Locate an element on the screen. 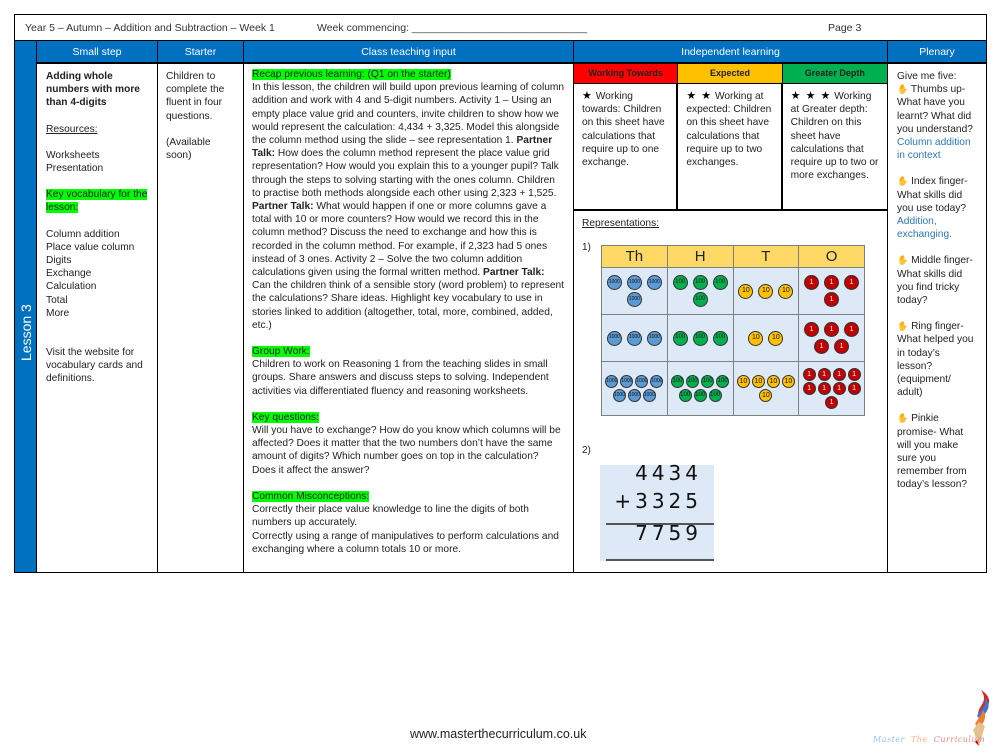 This screenshot has height=755, width=1000. pv-cell-th: 1000 1000 1000 1000 1000 1000 1000 is located at coordinates (634, 388).